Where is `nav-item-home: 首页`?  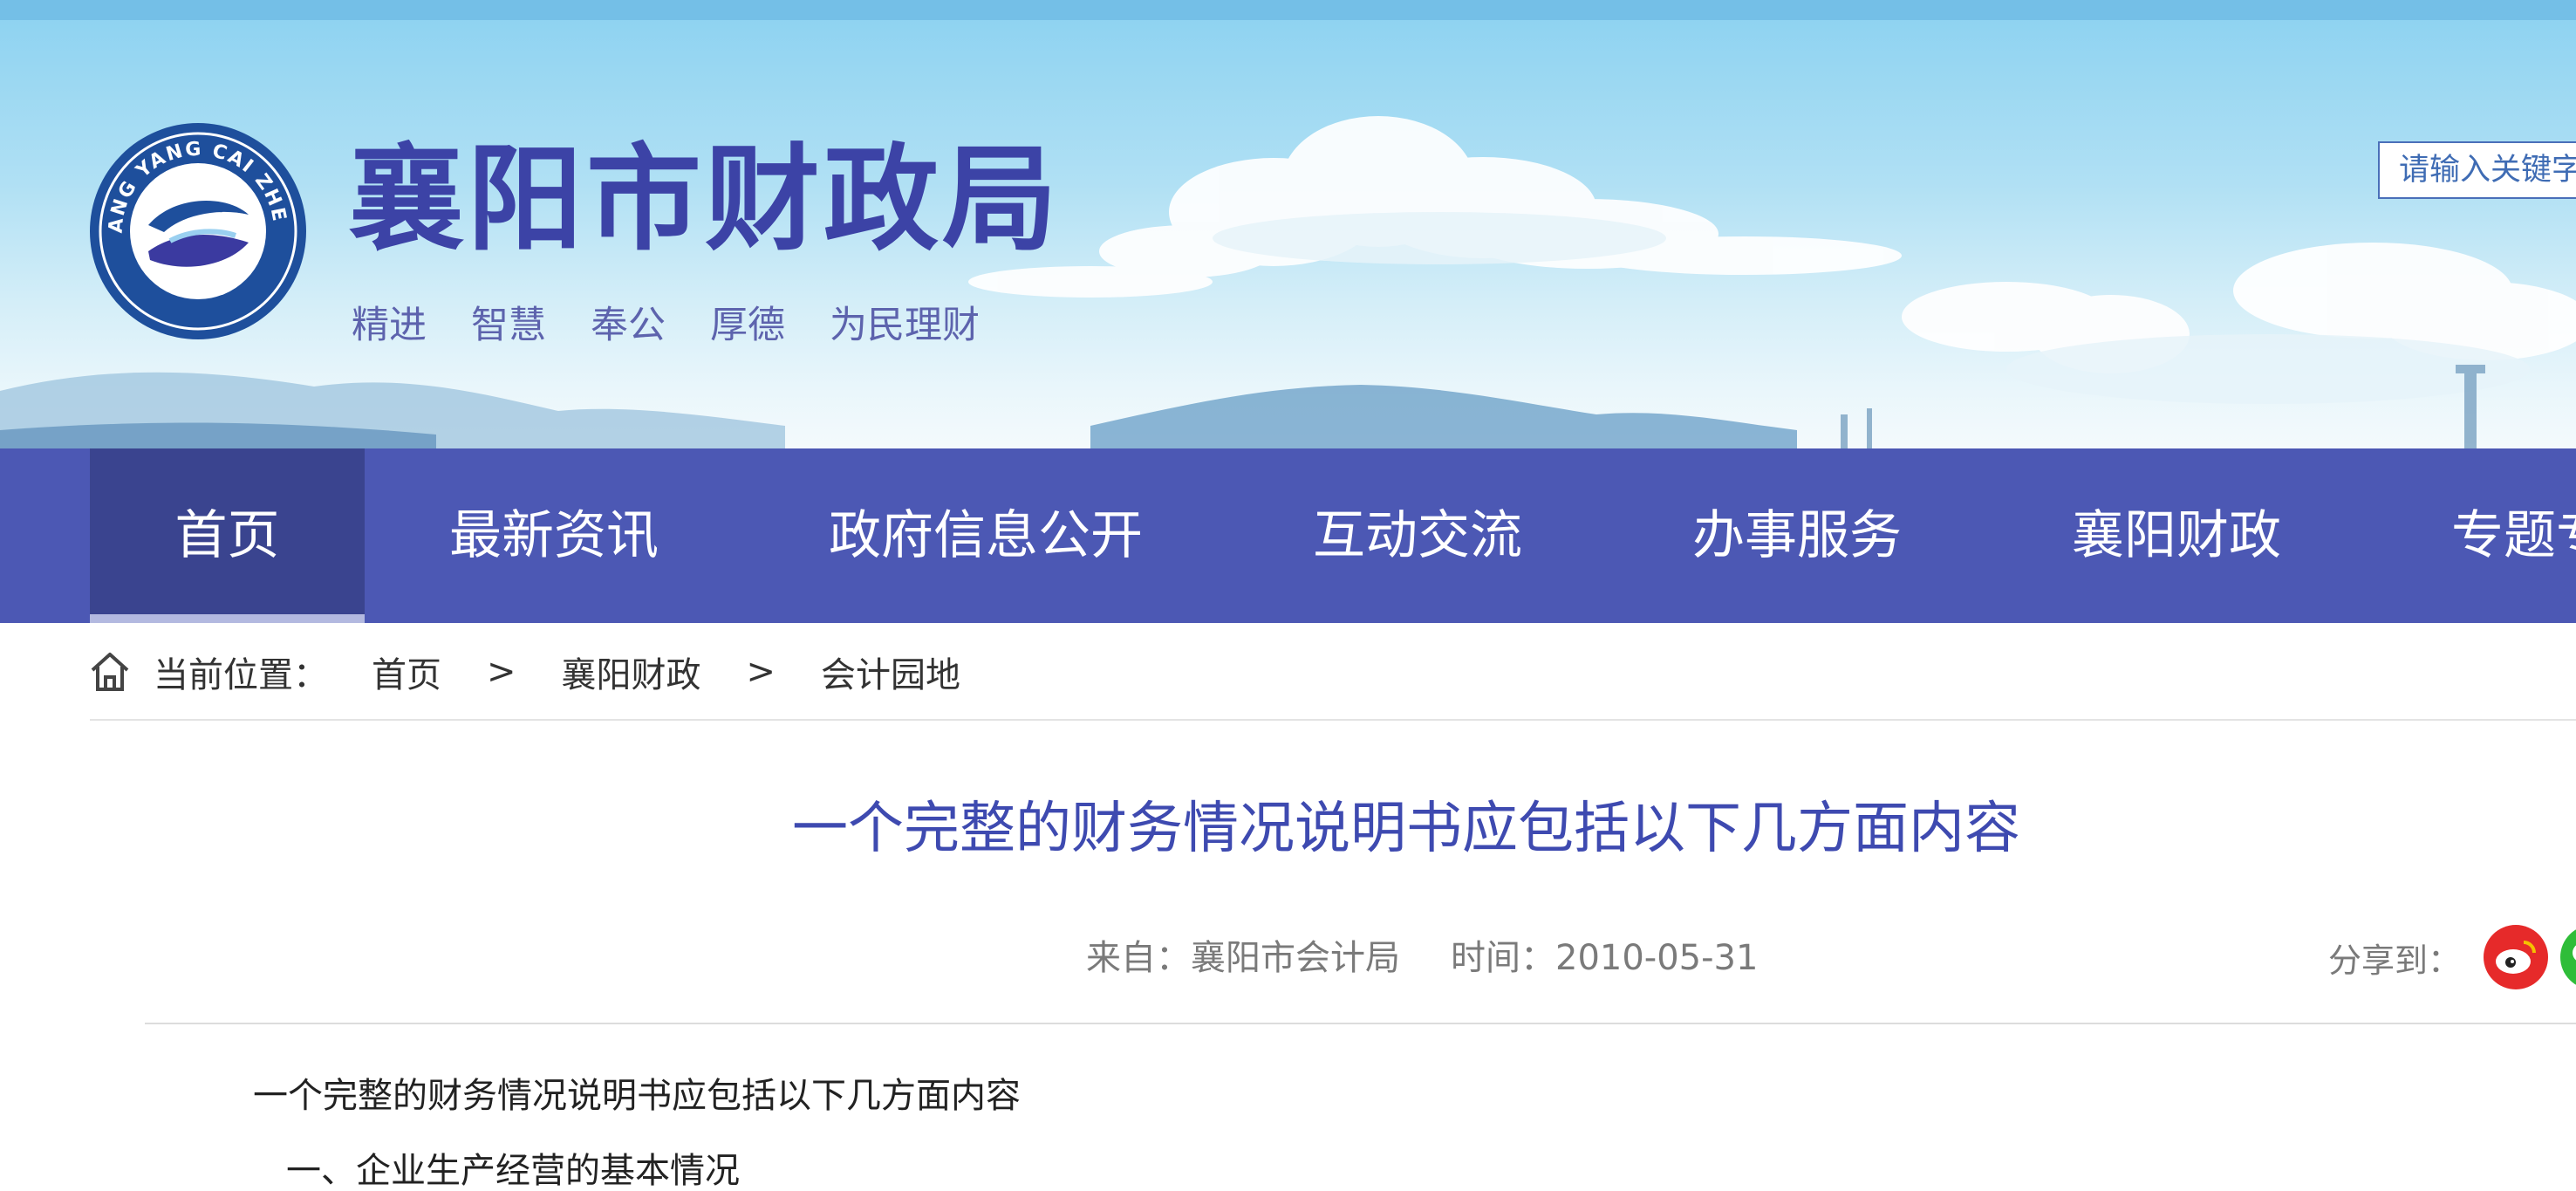 nav-item-home: 首页 is located at coordinates (227, 535).